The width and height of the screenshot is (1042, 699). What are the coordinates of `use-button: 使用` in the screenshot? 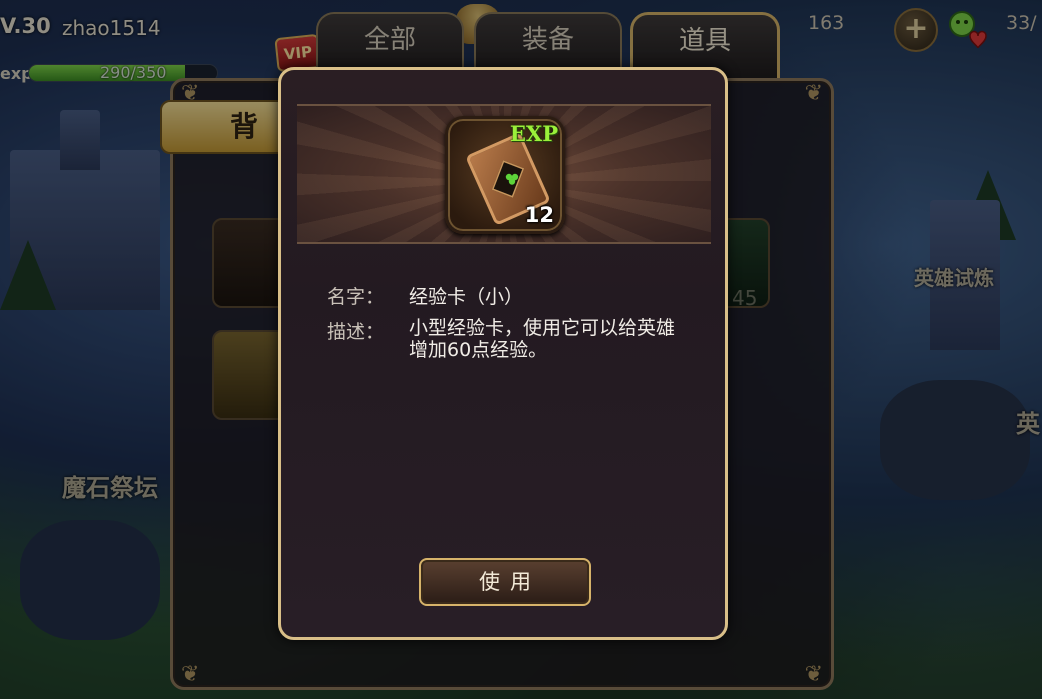 It's located at (505, 582).